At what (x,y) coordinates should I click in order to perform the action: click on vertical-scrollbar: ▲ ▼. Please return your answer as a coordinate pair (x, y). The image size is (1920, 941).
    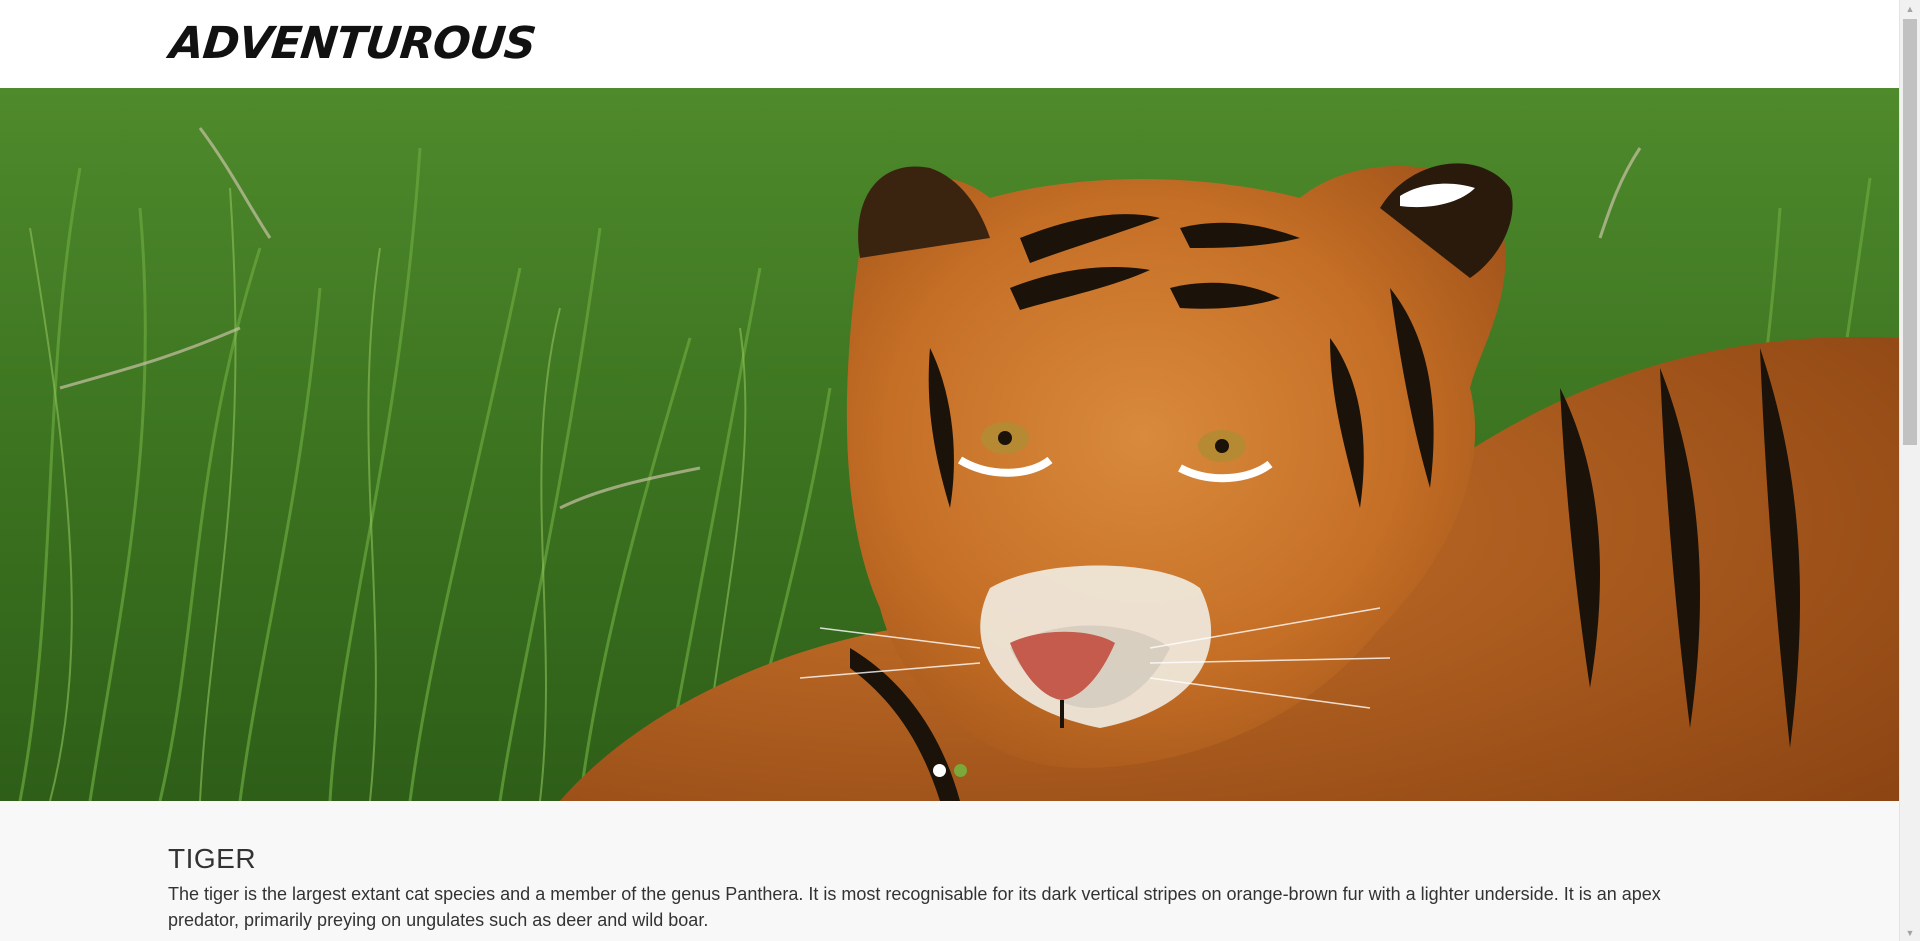
    Looking at the image, I should click on (1909, 470).